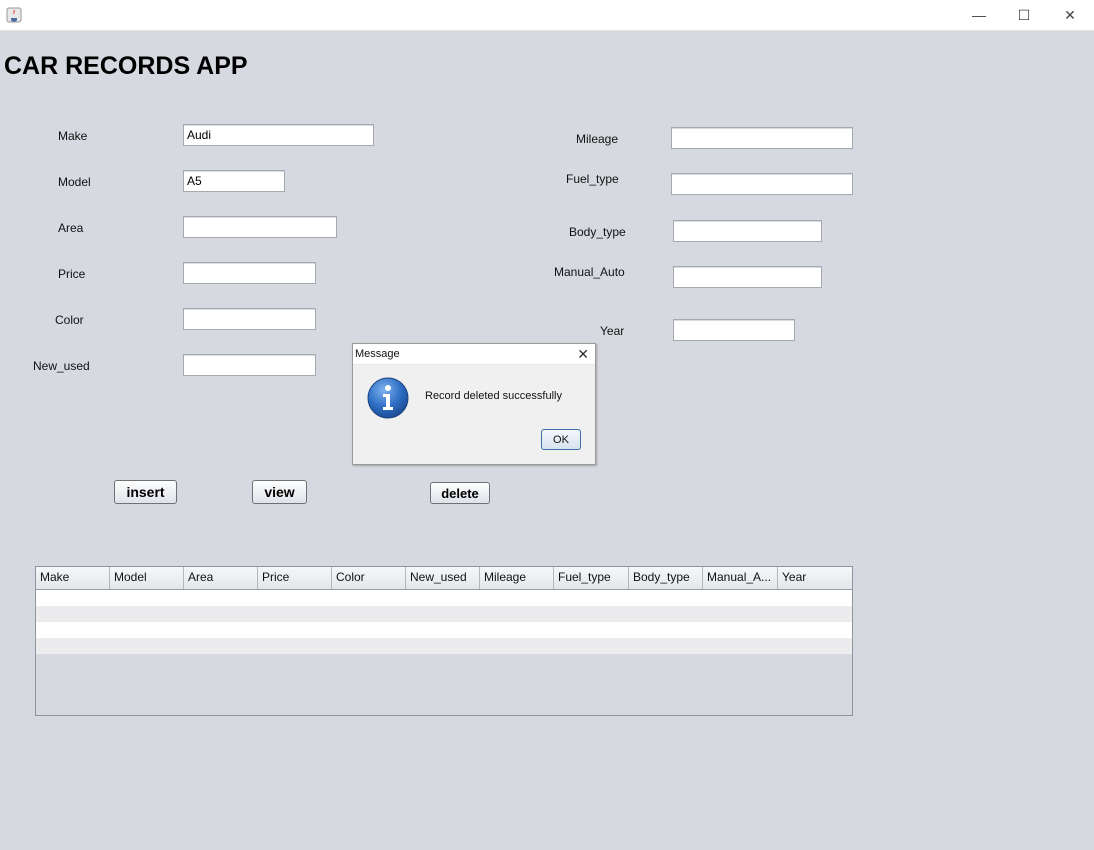  Describe the element at coordinates (71, 228) in the screenshot. I see `area-label: Area` at that location.